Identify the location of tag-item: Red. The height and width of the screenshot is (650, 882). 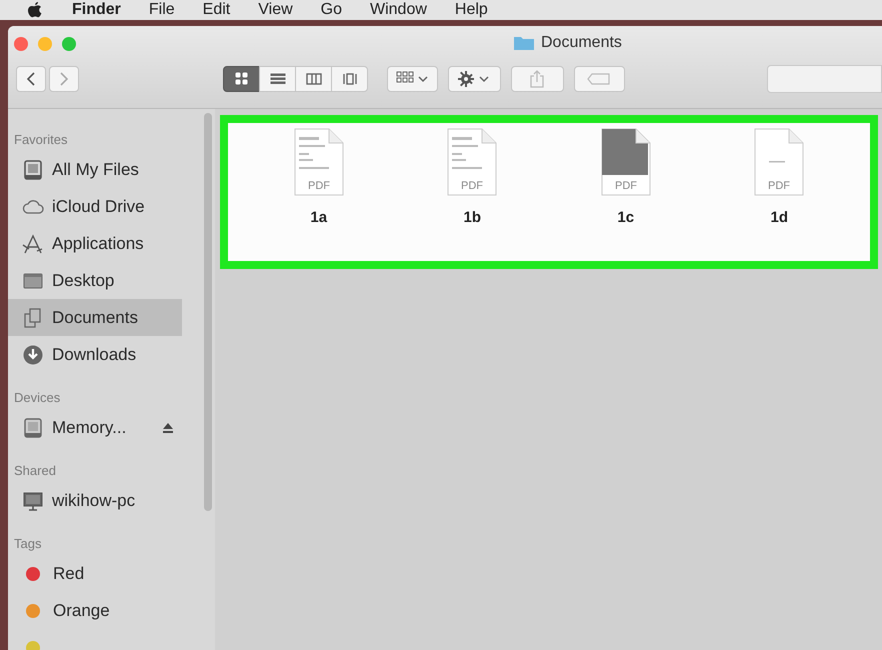
(95, 573).